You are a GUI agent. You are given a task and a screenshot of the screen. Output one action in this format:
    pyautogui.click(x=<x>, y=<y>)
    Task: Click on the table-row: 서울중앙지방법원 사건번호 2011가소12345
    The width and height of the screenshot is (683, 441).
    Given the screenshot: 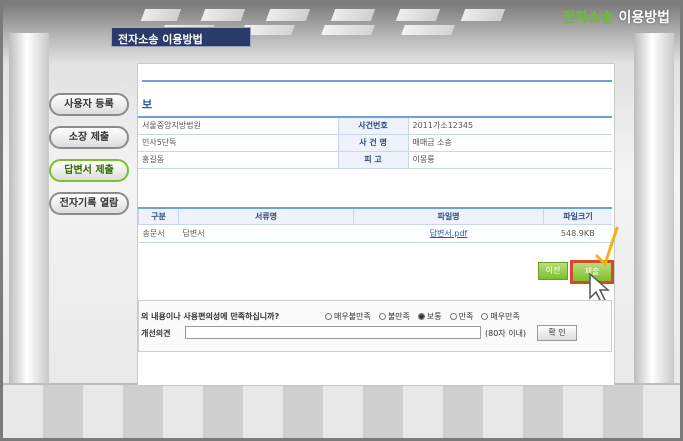 What is the action you would take?
    pyautogui.click(x=375, y=125)
    